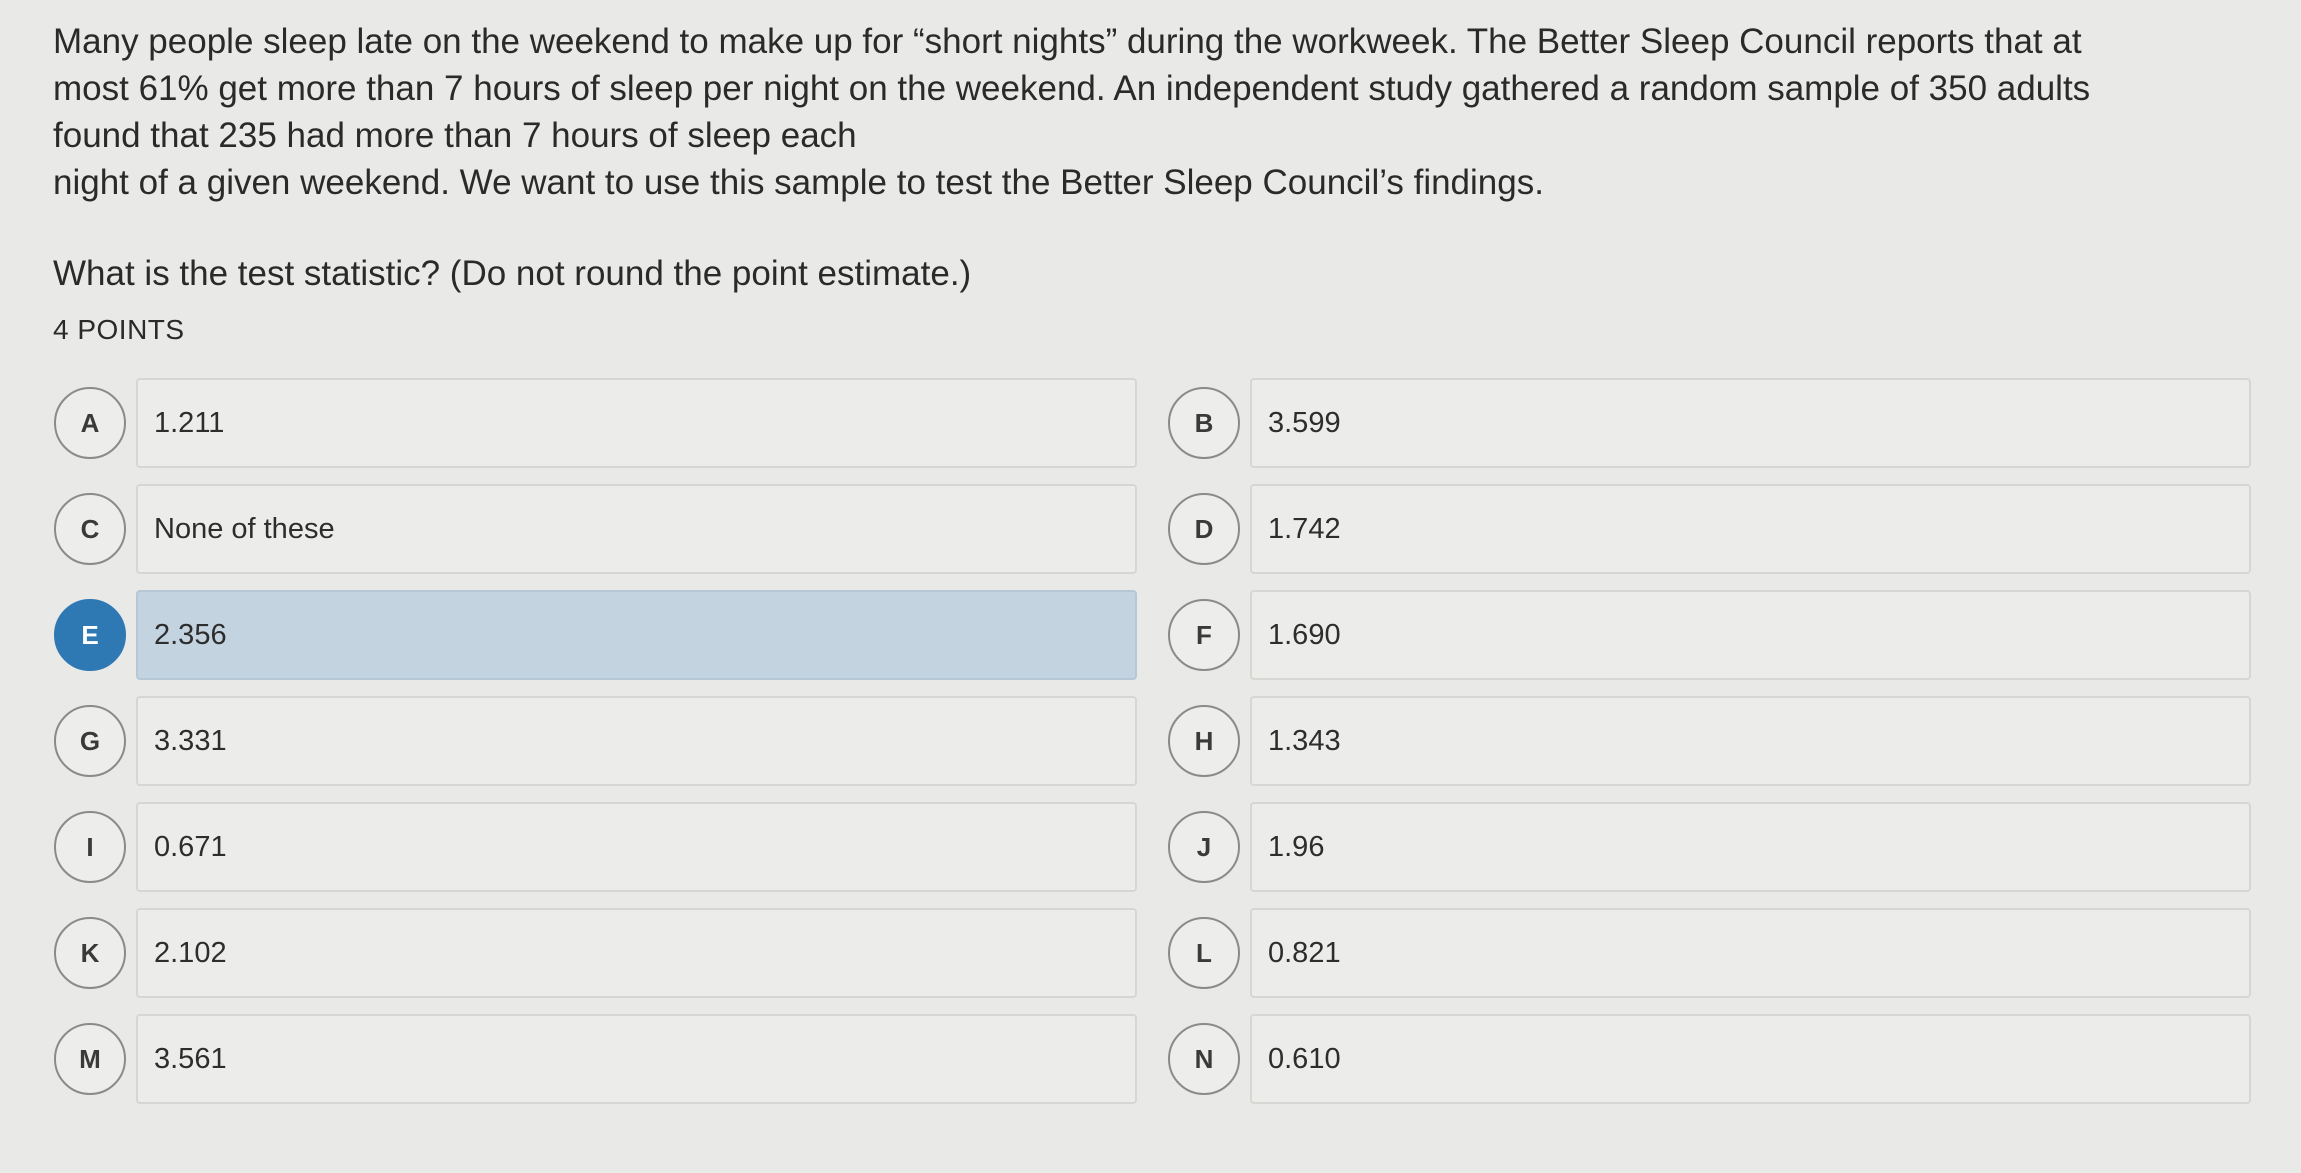 The width and height of the screenshot is (2301, 1173). What do you see at coordinates (636, 423) in the screenshot?
I see `option-value: 1.211` at bounding box center [636, 423].